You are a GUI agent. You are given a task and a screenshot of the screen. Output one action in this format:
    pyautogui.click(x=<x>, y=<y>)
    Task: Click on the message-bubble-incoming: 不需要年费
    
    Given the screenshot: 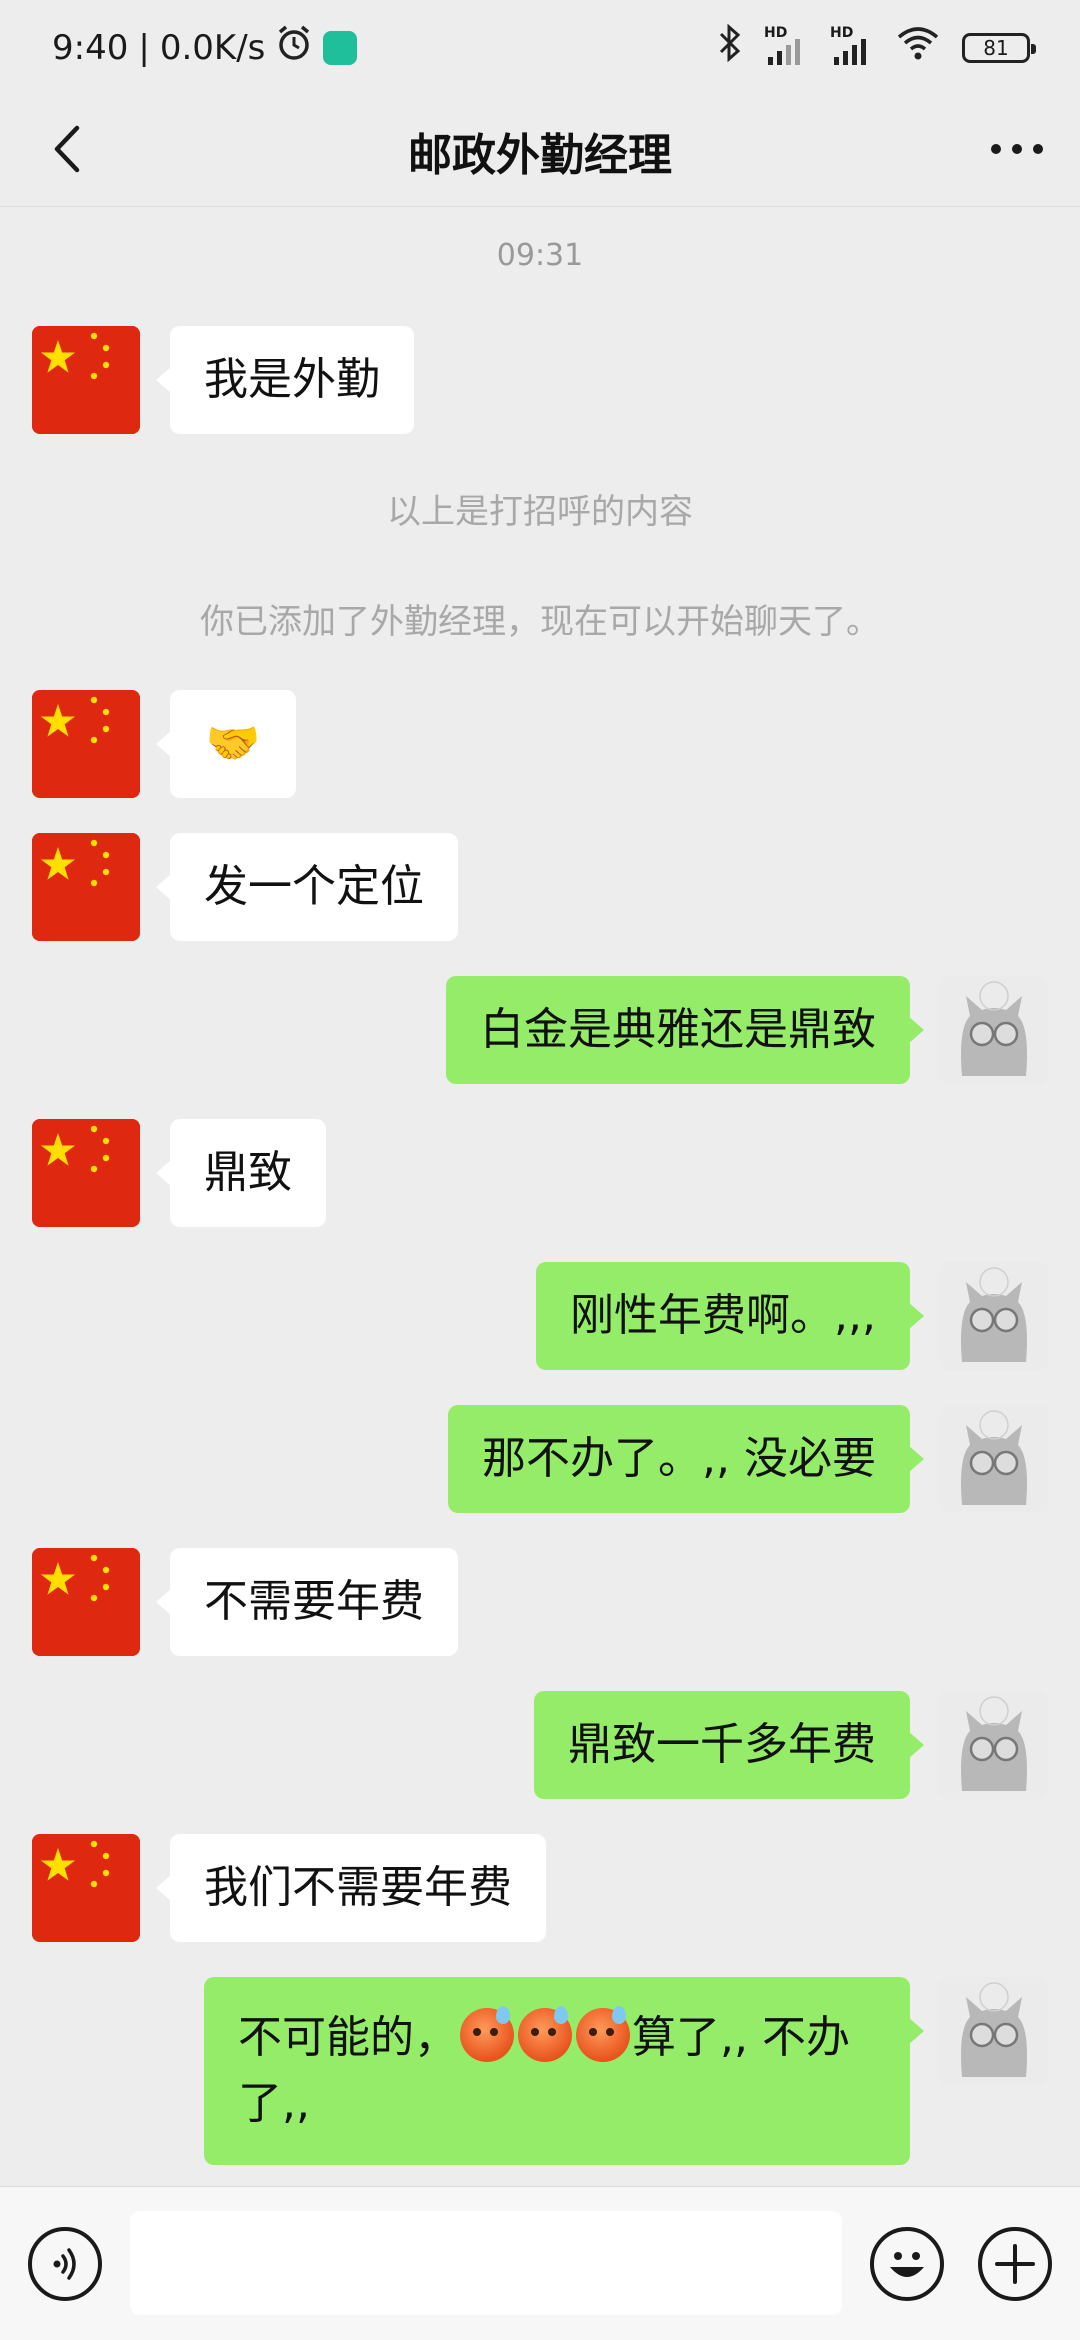 What is the action you would take?
    pyautogui.click(x=307, y=1602)
    